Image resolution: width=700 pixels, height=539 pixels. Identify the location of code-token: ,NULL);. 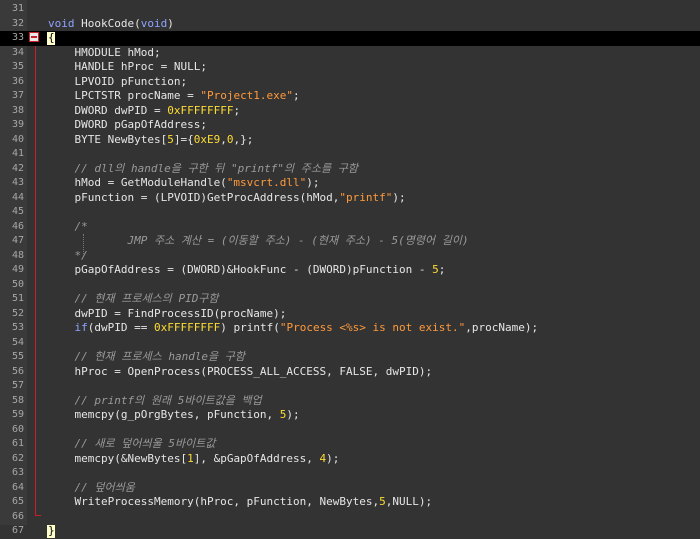
(409, 501).